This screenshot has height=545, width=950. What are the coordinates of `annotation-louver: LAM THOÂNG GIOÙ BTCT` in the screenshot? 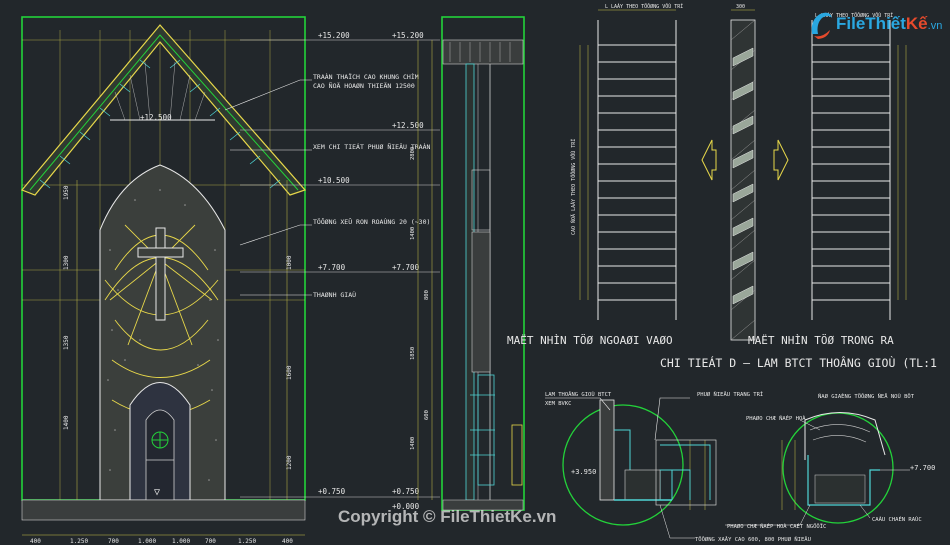 It's located at (578, 394).